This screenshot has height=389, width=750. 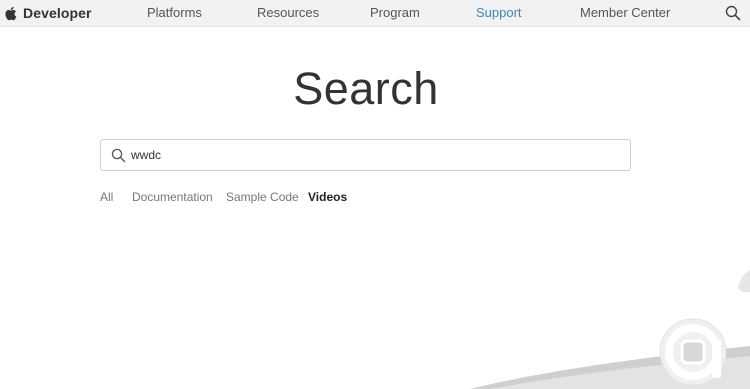 I want to click on filter-tab-sample-code: Sample Code, so click(x=262, y=197).